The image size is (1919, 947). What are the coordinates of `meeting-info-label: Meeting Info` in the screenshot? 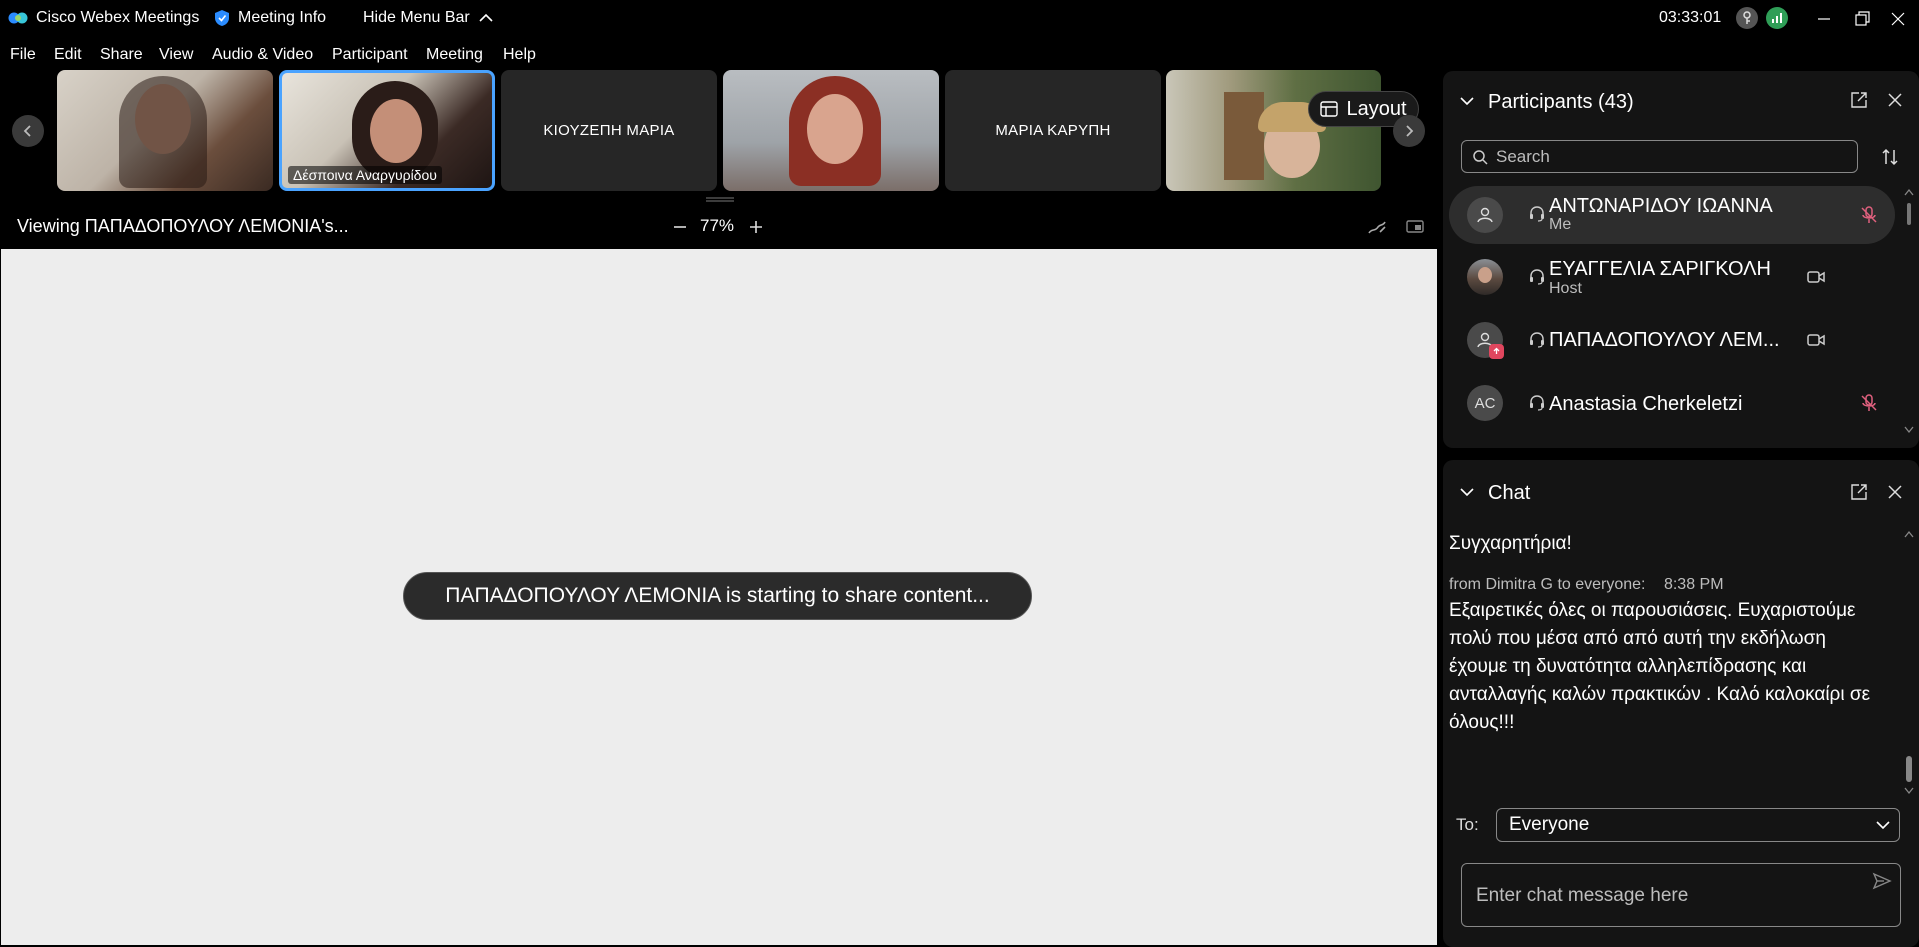 It's located at (282, 17).